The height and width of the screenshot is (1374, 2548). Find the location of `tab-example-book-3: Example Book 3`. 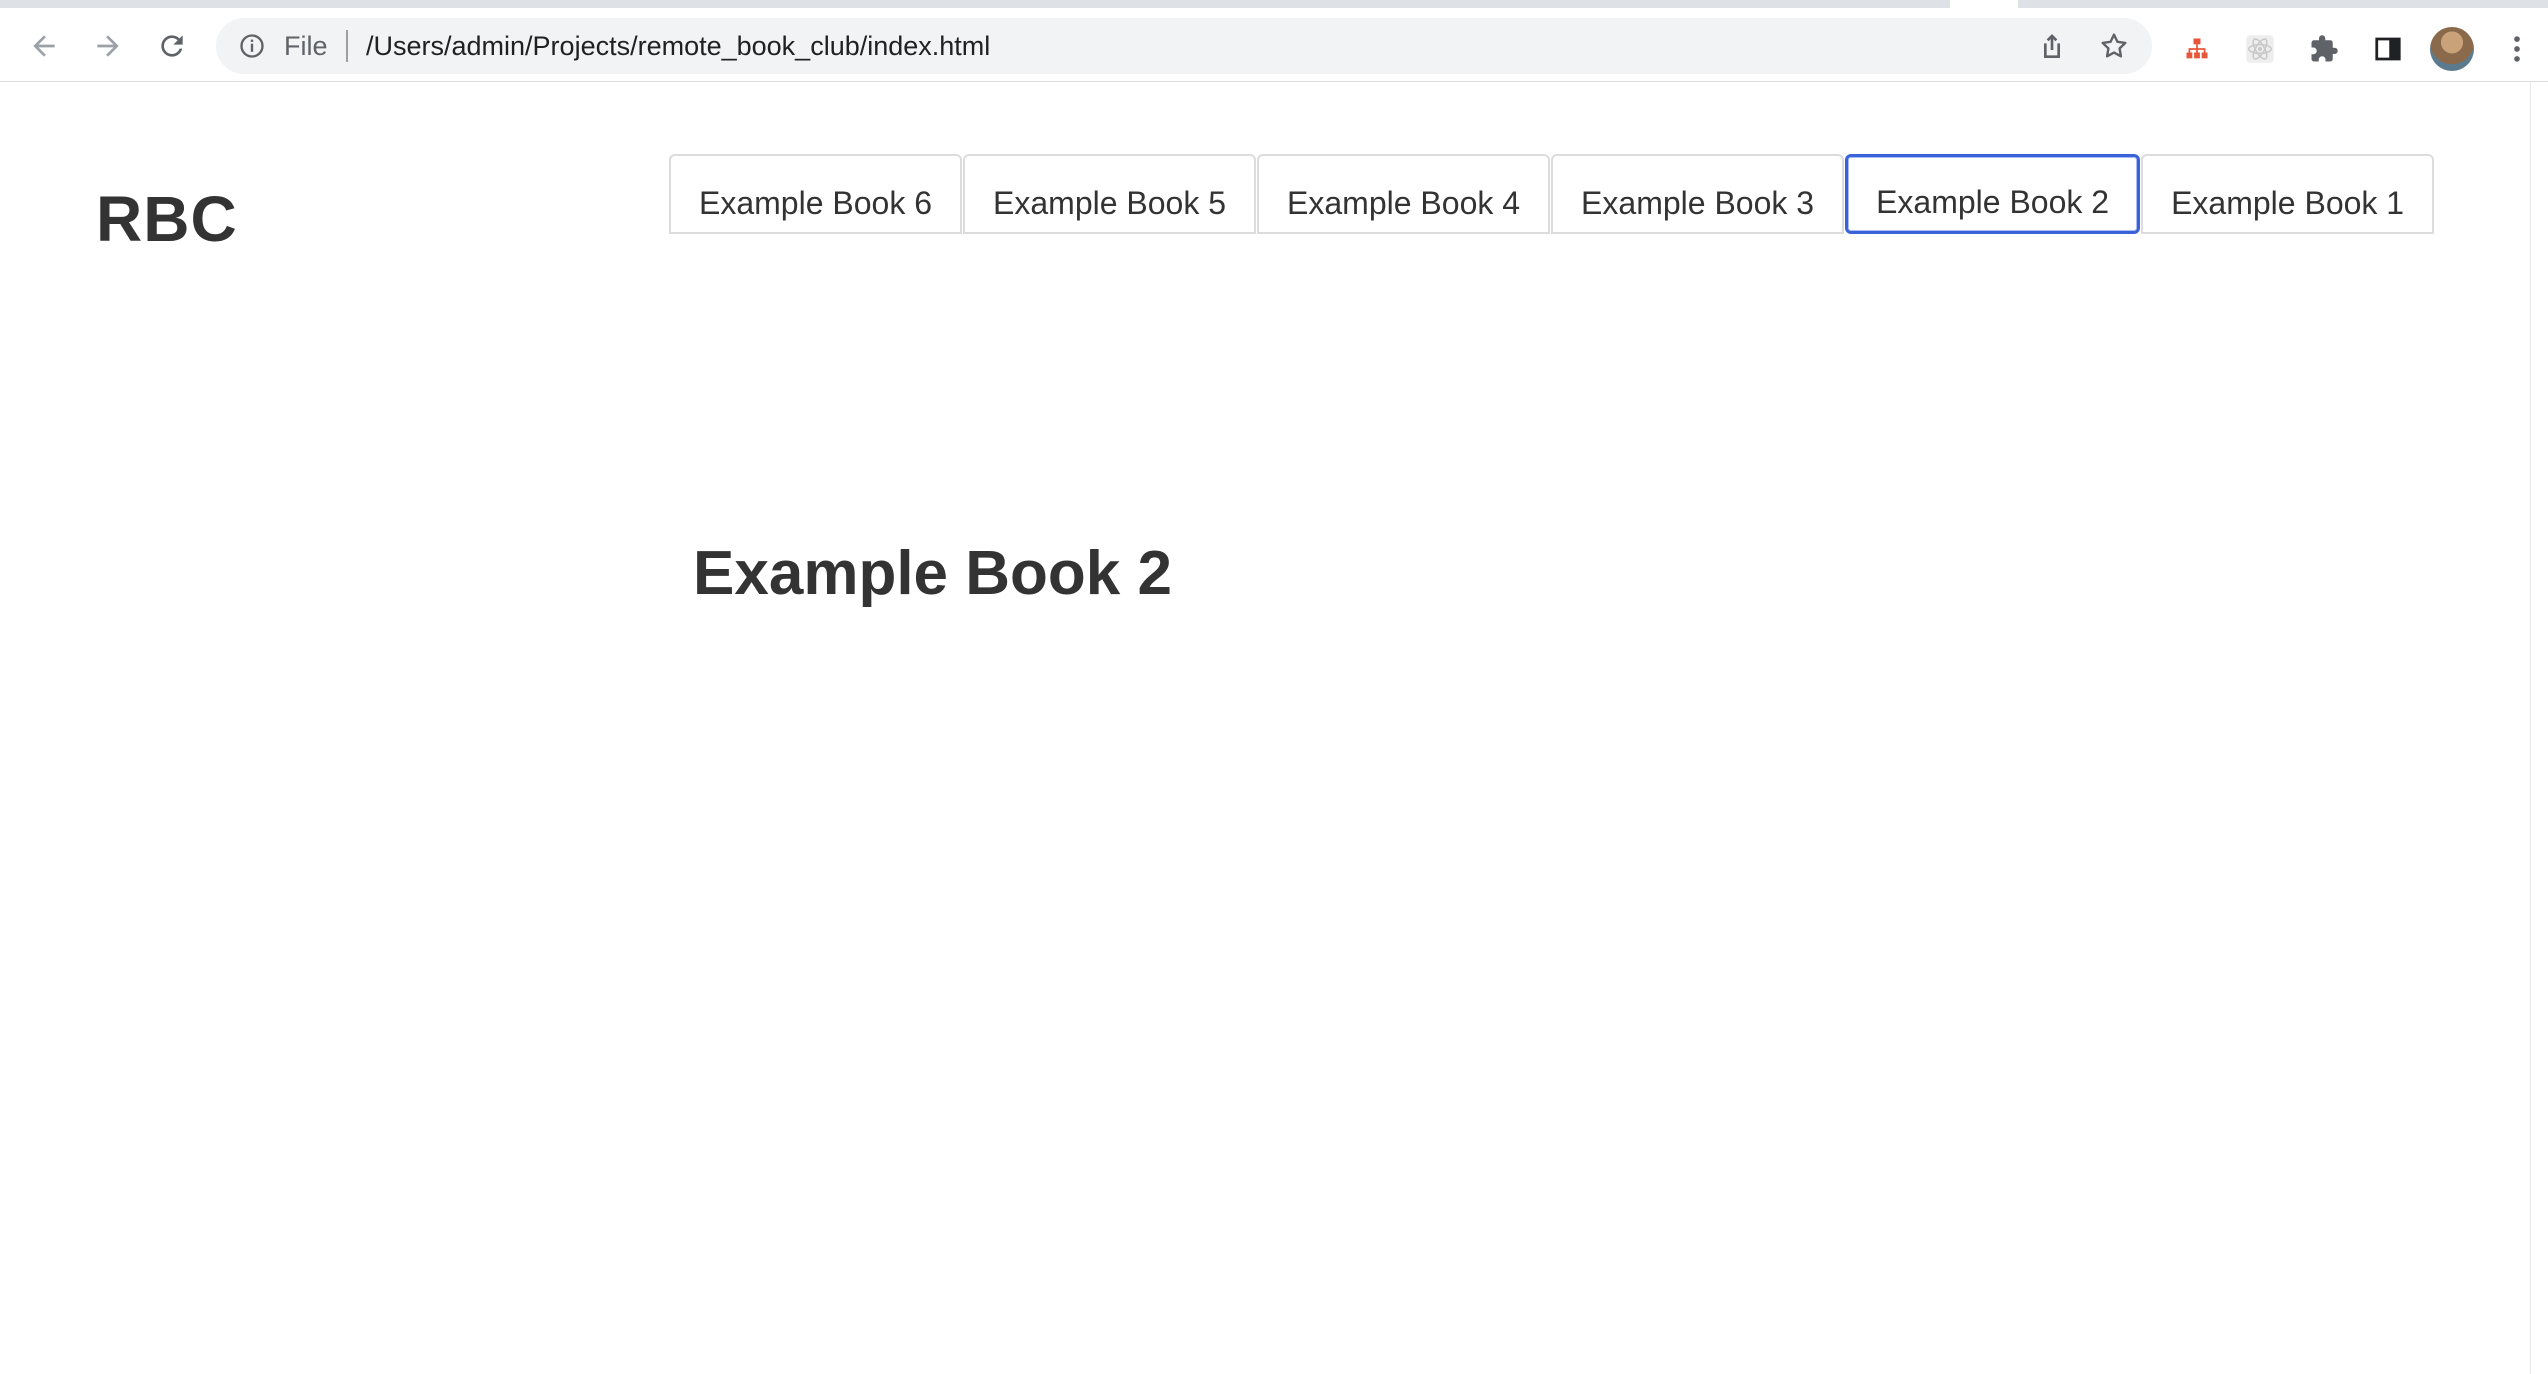

tab-example-book-3: Example Book 3 is located at coordinates (1698, 194).